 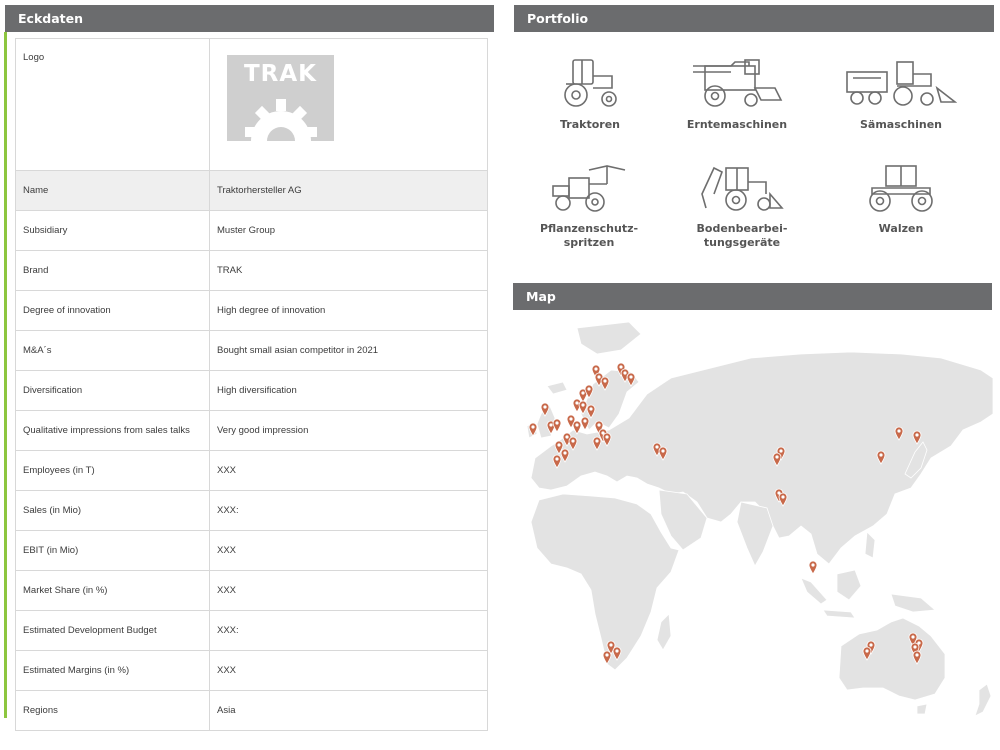 I want to click on table-row: Brand TRAK, so click(x=251, y=270).